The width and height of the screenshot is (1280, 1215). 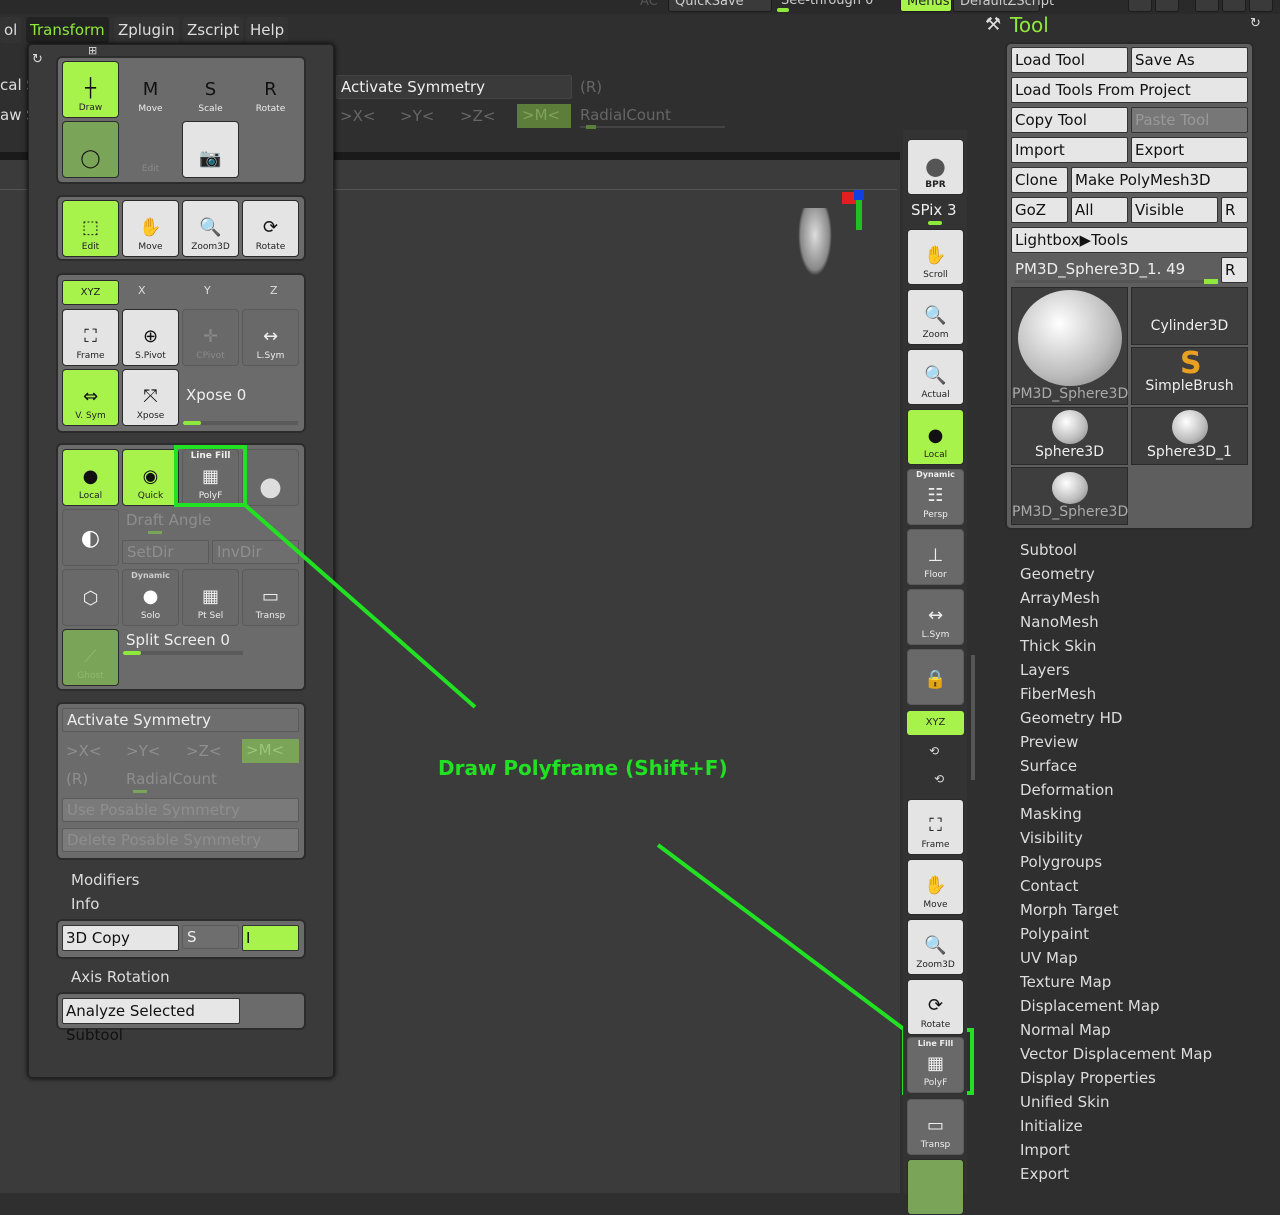 I want to click on import-button: Import, so click(x=1069, y=150).